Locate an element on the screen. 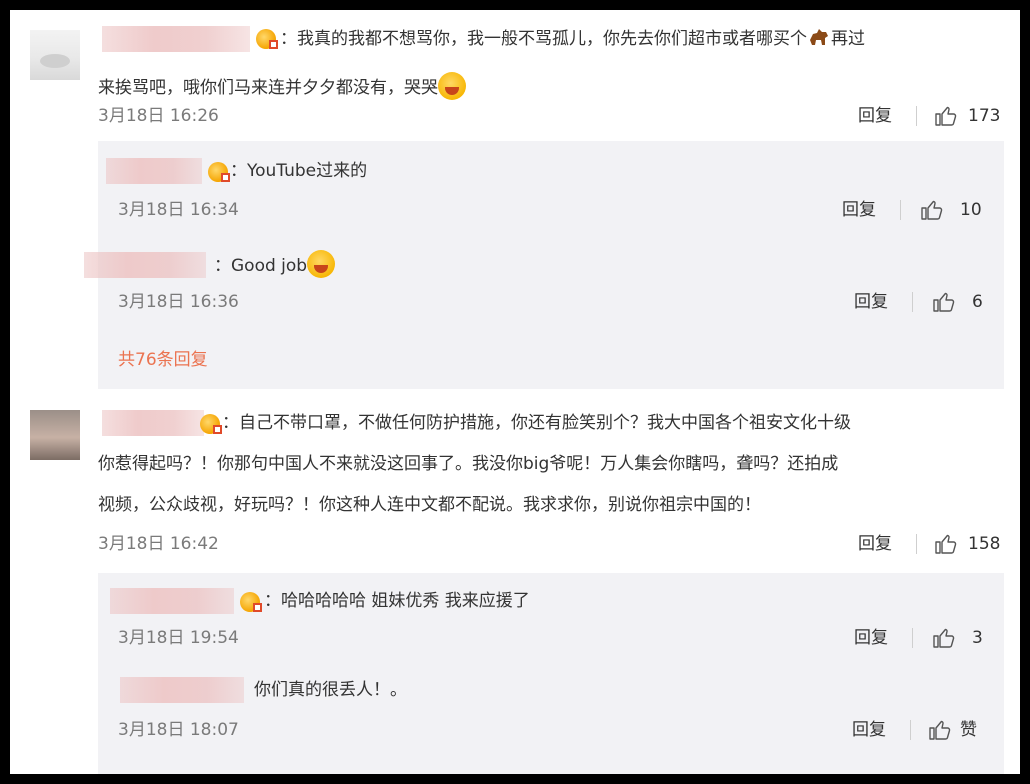 The width and height of the screenshot is (1030, 784). reply-text: ：YouTube过来的 is located at coordinates (299, 171).